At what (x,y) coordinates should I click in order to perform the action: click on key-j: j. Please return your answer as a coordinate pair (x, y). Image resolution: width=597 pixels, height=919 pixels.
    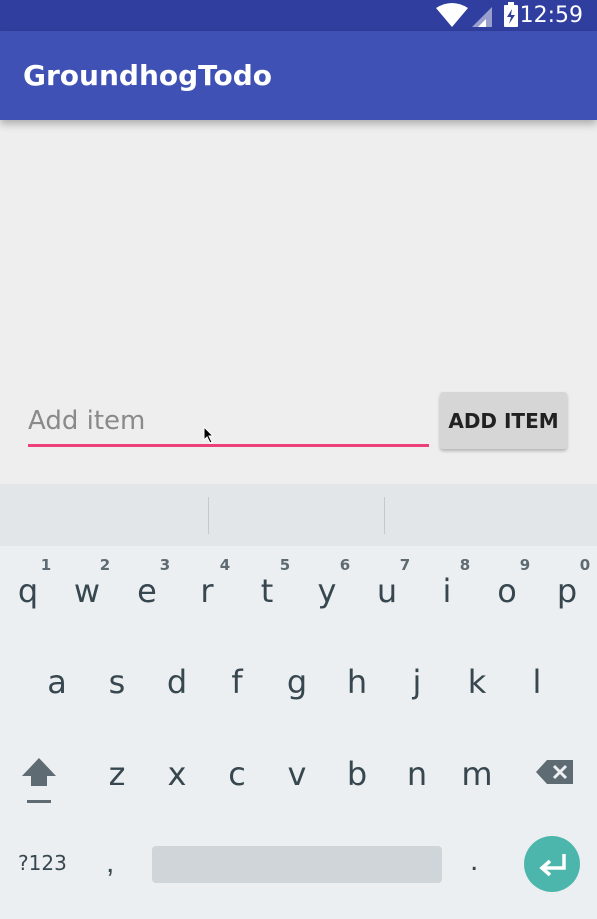
    Looking at the image, I should click on (417, 682).